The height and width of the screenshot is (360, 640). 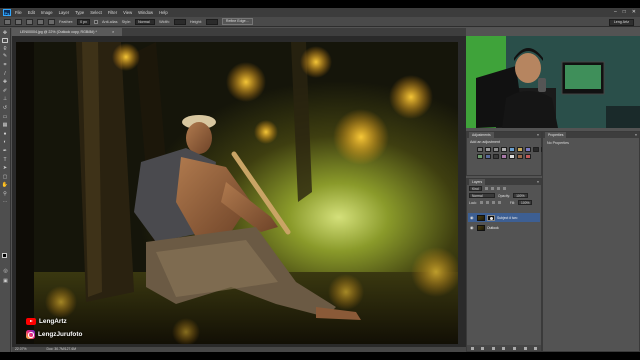 I want to click on screen-mode-icon: ▣, so click(x=5, y=281).